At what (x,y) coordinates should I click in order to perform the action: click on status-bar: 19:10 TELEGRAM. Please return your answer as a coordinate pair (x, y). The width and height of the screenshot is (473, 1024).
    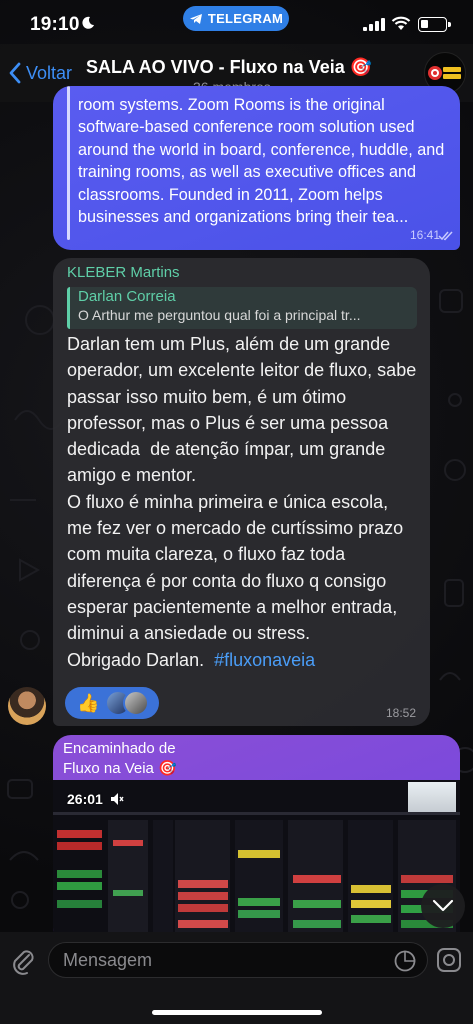
    Looking at the image, I should click on (236, 22).